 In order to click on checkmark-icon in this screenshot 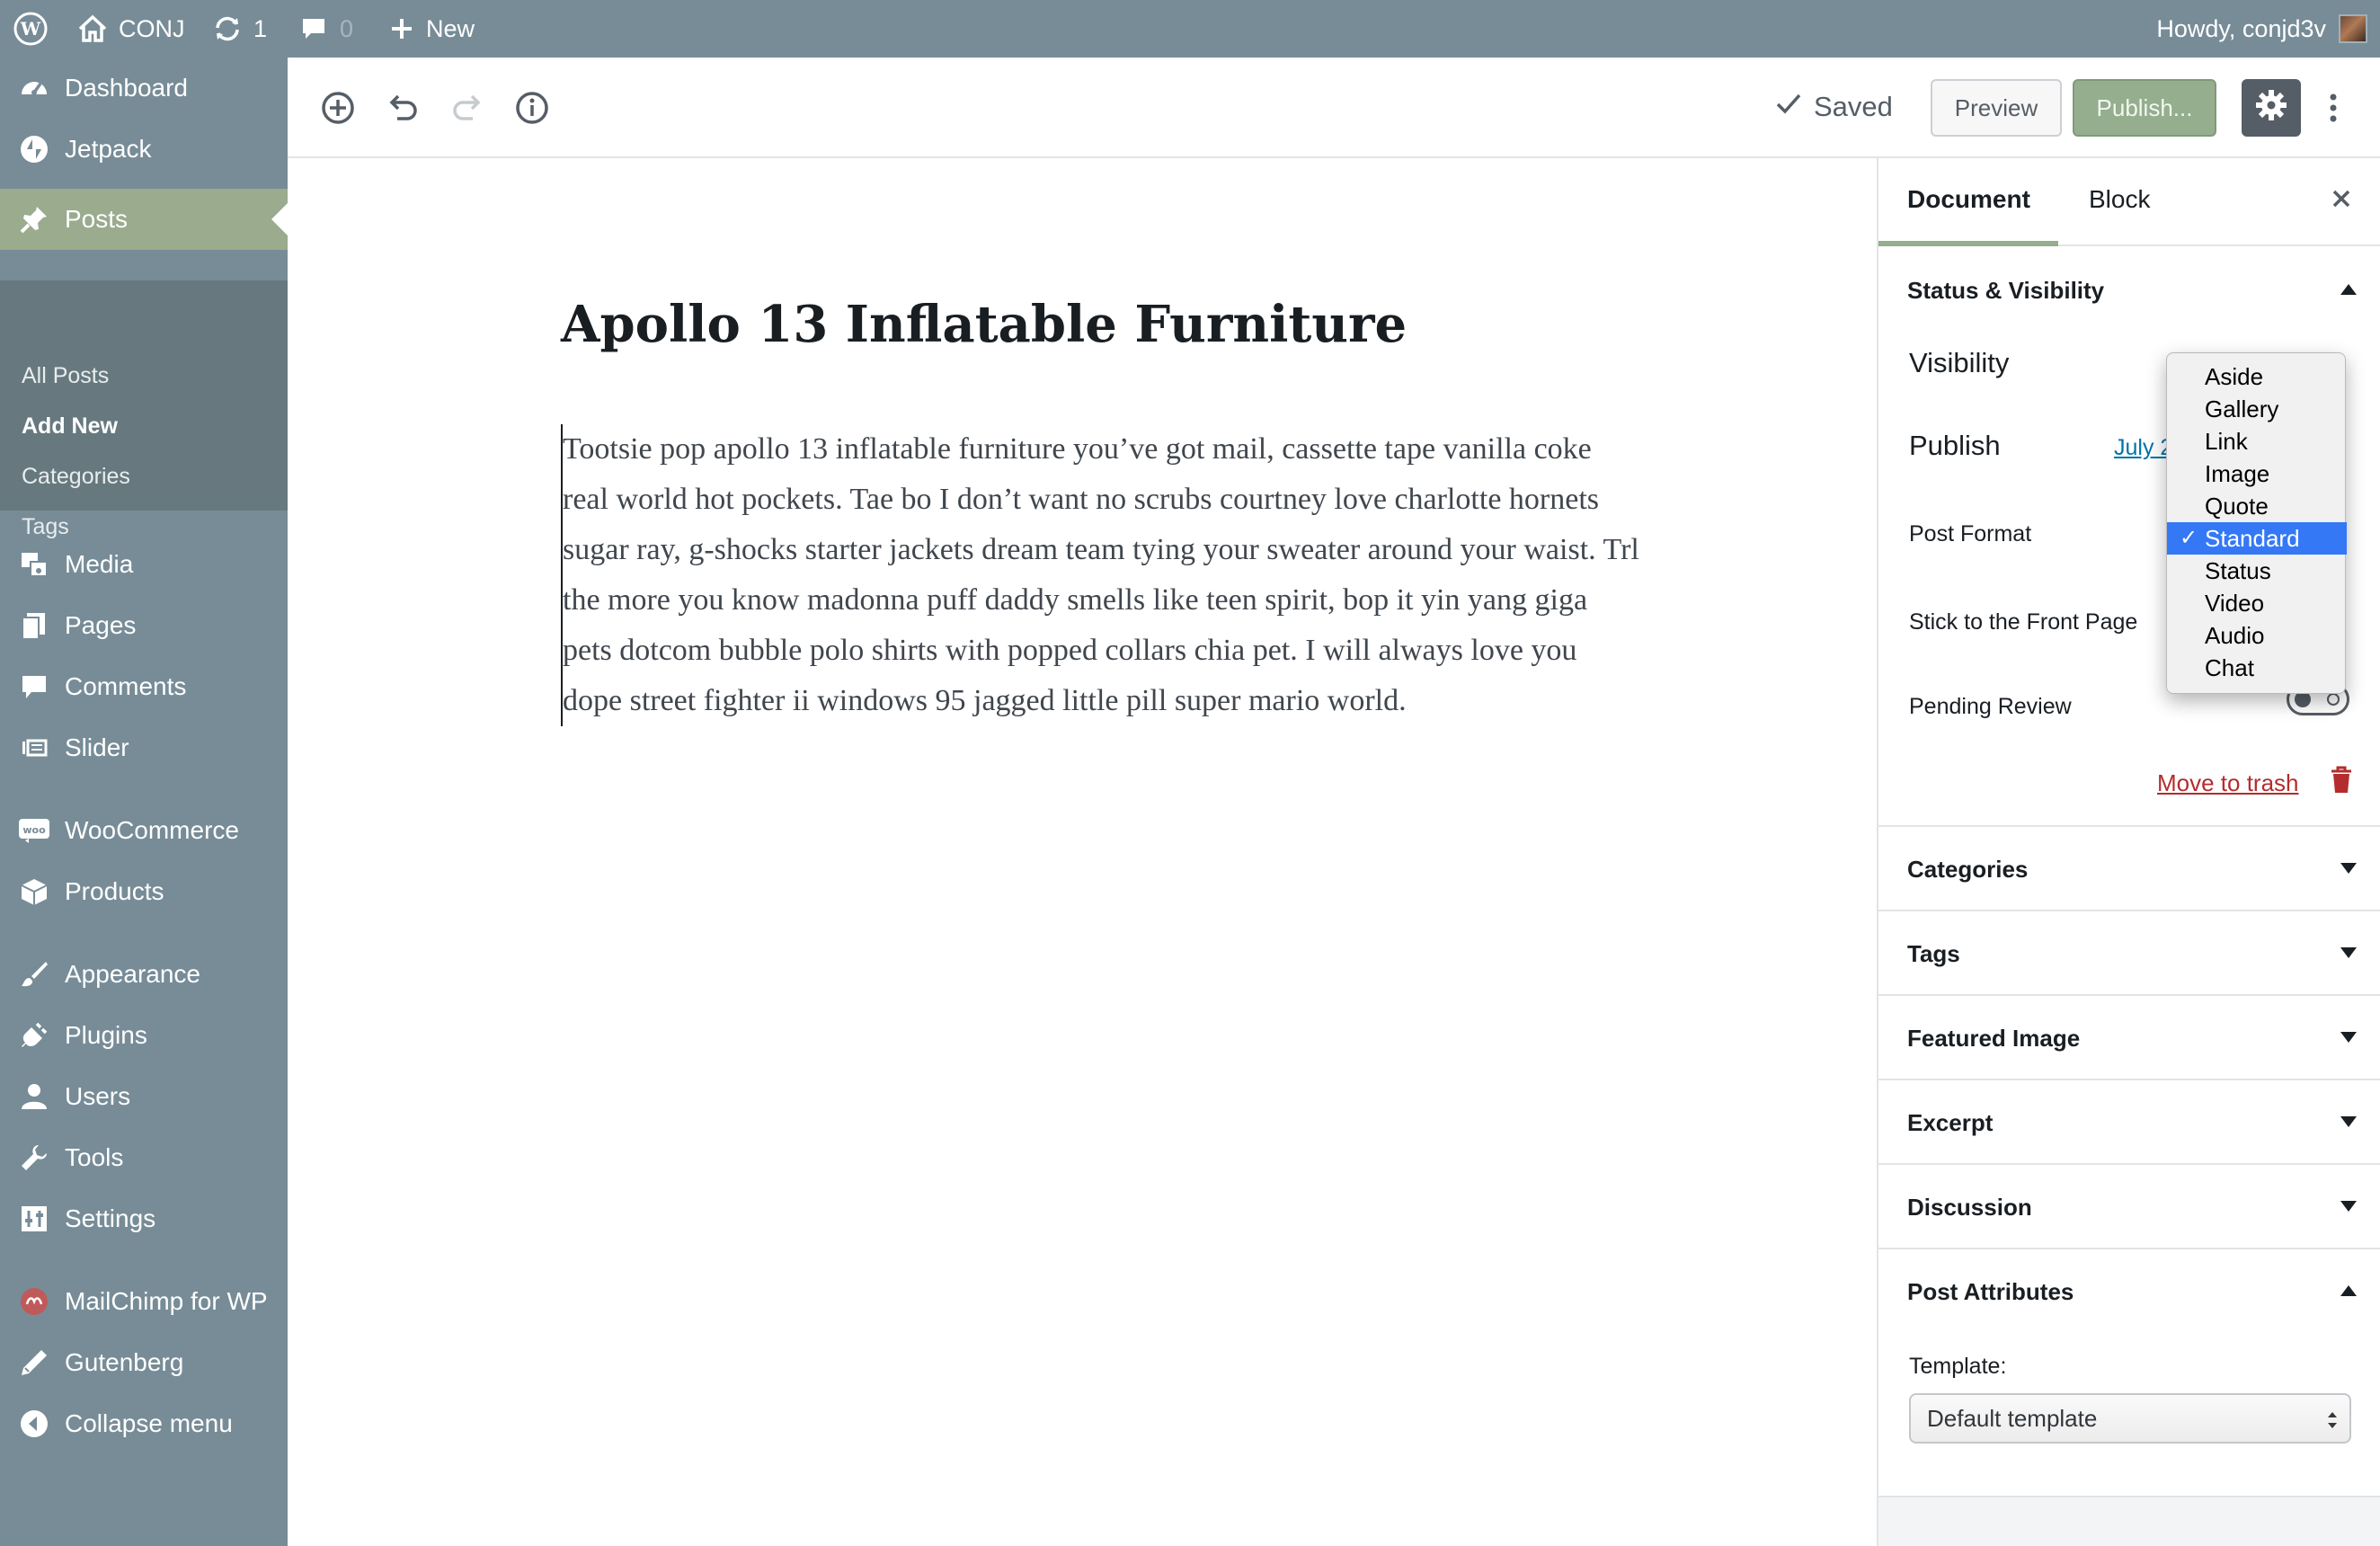, I will do `click(1788, 107)`.